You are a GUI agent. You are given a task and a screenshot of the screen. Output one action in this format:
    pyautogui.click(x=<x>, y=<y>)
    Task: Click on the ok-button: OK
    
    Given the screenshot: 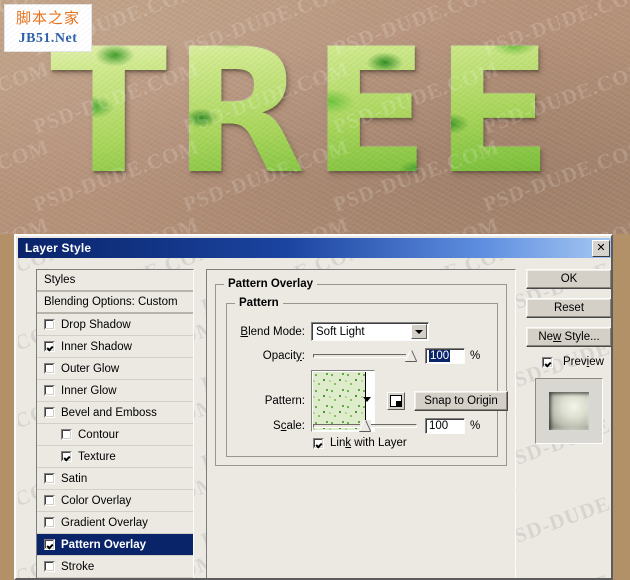 What is the action you would take?
    pyautogui.click(x=568, y=279)
    